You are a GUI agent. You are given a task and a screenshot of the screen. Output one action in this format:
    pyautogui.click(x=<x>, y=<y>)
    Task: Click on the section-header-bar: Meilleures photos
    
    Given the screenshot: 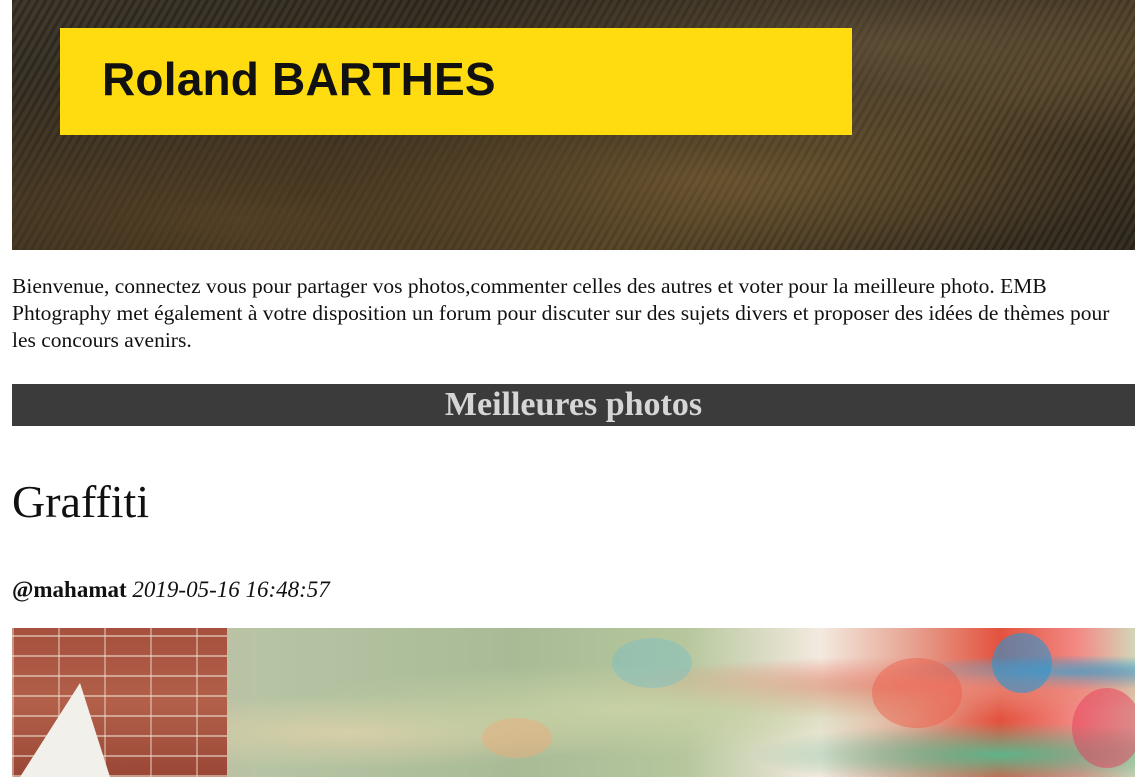 What is the action you would take?
    pyautogui.click(x=573, y=405)
    